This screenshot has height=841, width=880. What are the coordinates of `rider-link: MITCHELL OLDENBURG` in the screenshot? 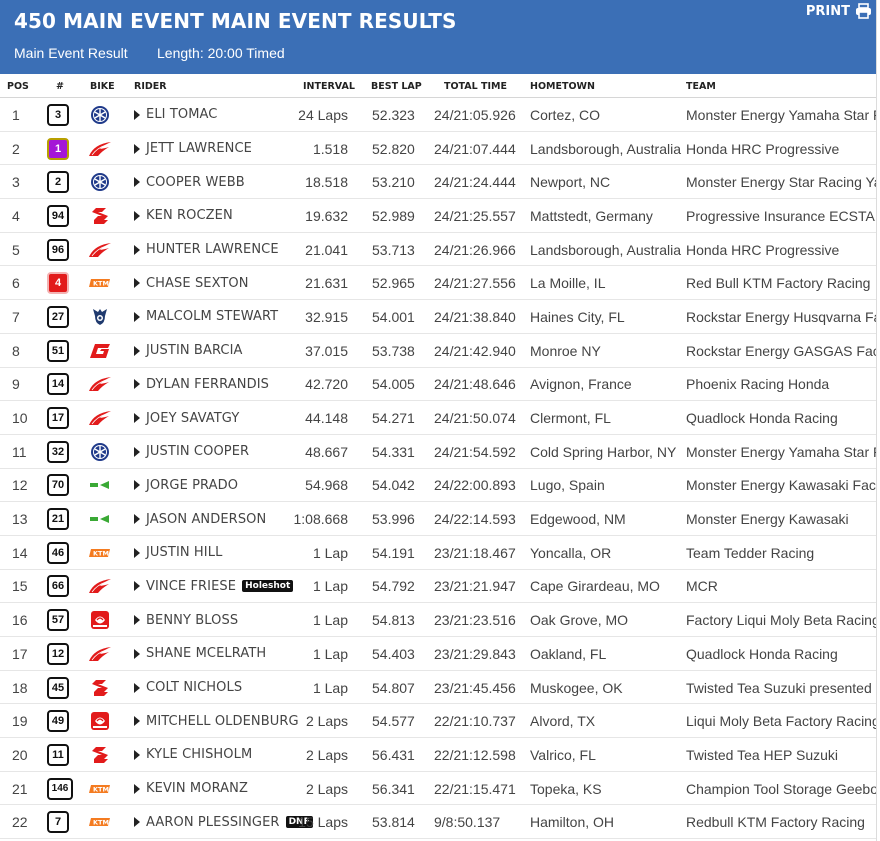 It's located at (216, 720).